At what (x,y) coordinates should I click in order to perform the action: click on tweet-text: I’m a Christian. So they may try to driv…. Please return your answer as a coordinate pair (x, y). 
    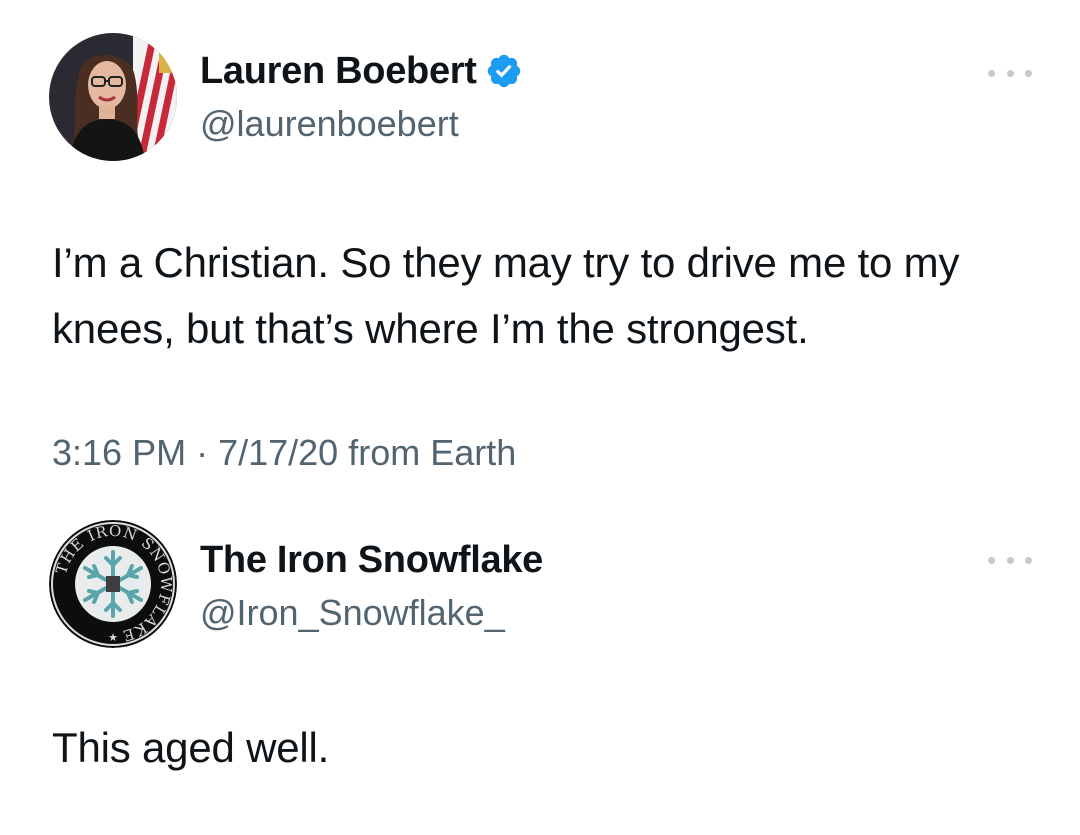
    Looking at the image, I should click on (506, 295).